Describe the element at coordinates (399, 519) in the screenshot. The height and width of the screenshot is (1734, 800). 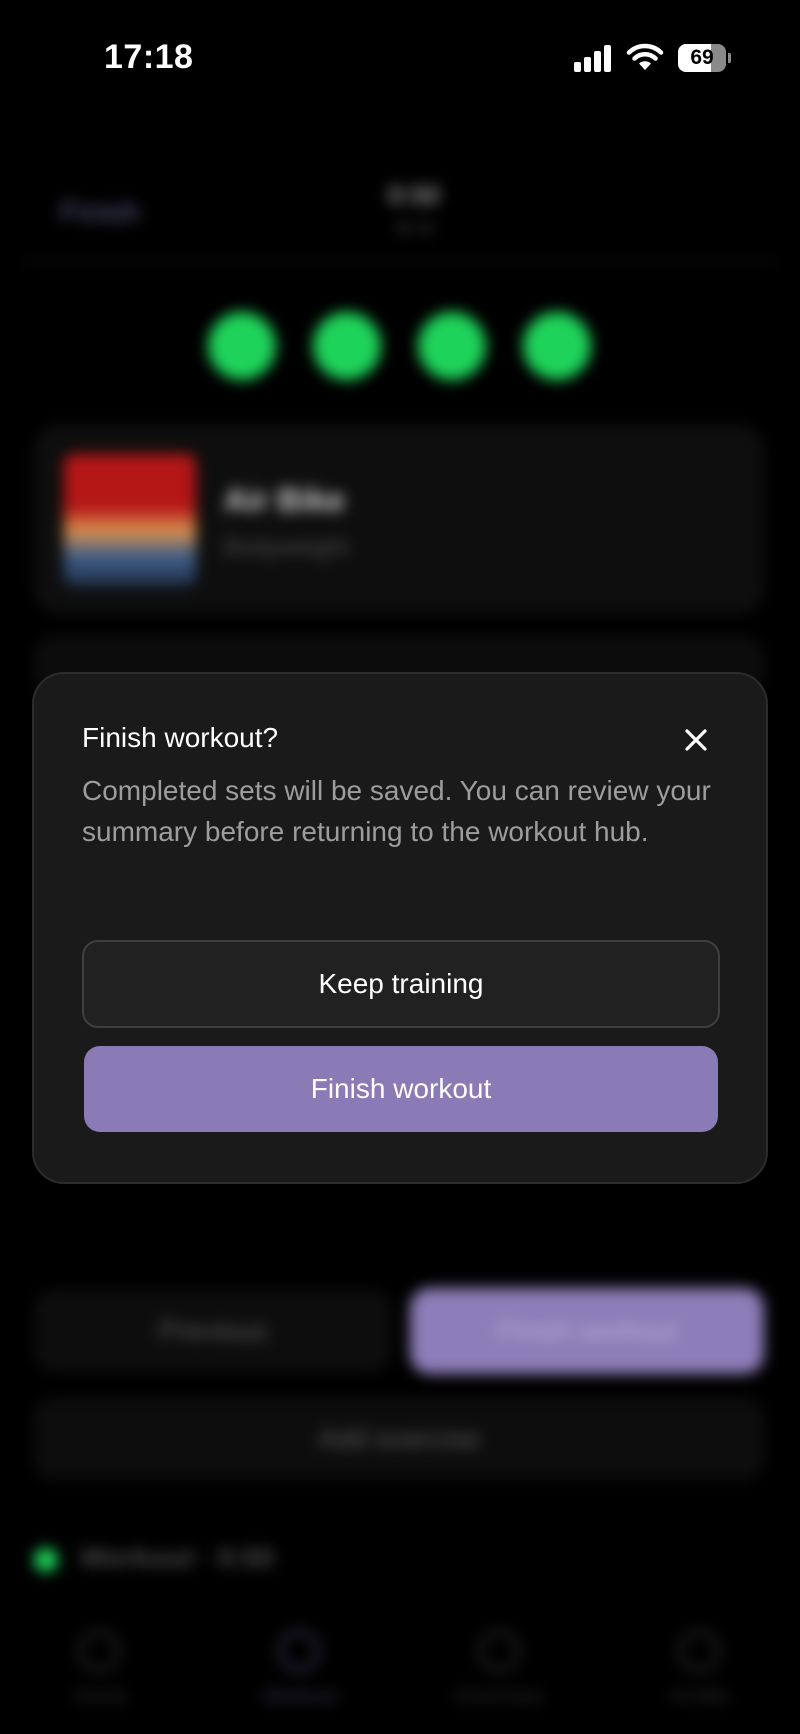
I see `exercise-card: Air Bike Bodyweight` at that location.